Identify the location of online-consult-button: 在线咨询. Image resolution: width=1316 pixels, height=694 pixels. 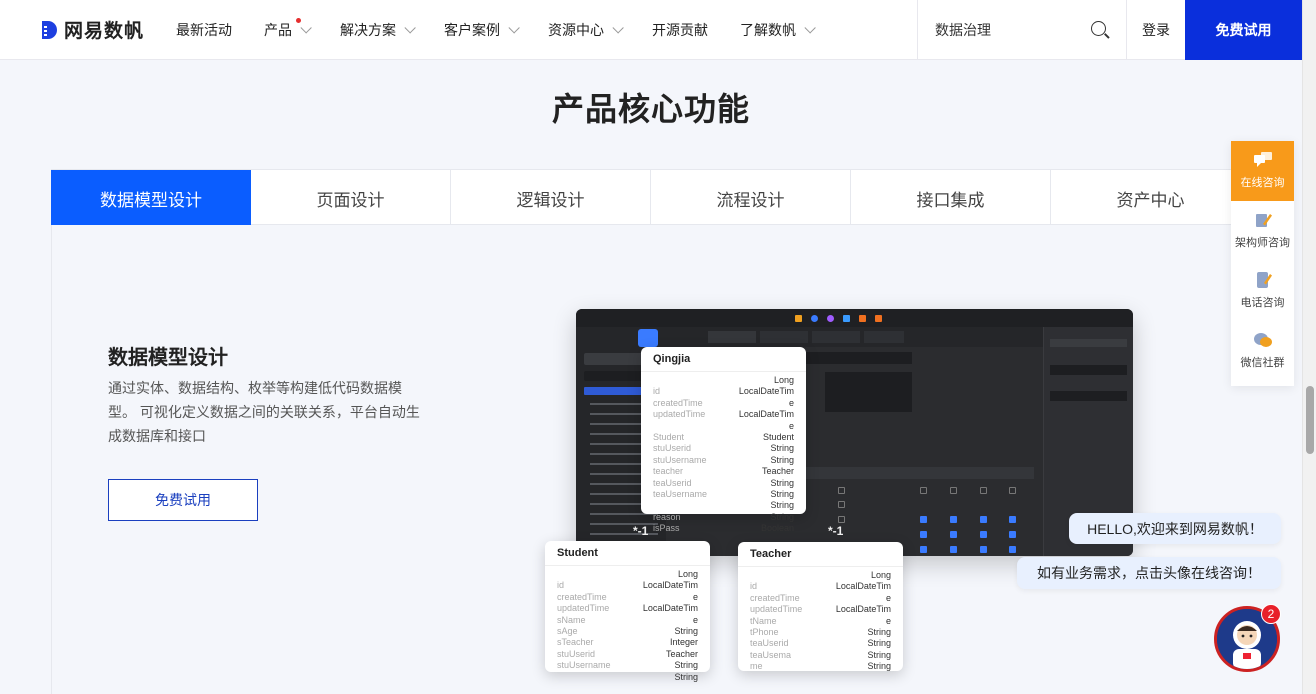
(1262, 171).